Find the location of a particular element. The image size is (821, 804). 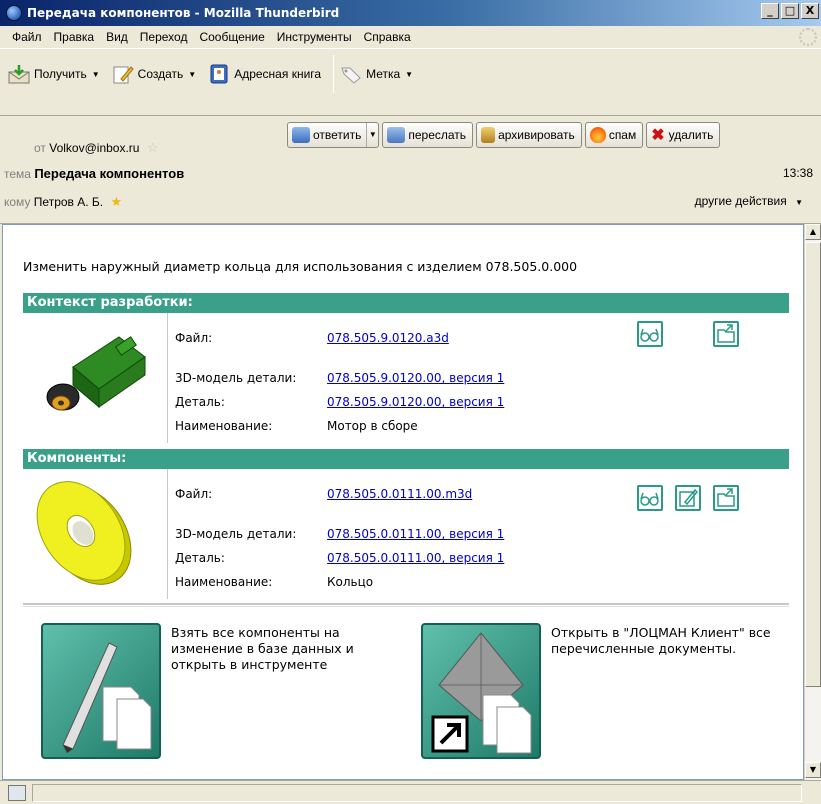

message-time: 13:38 is located at coordinates (797, 173).